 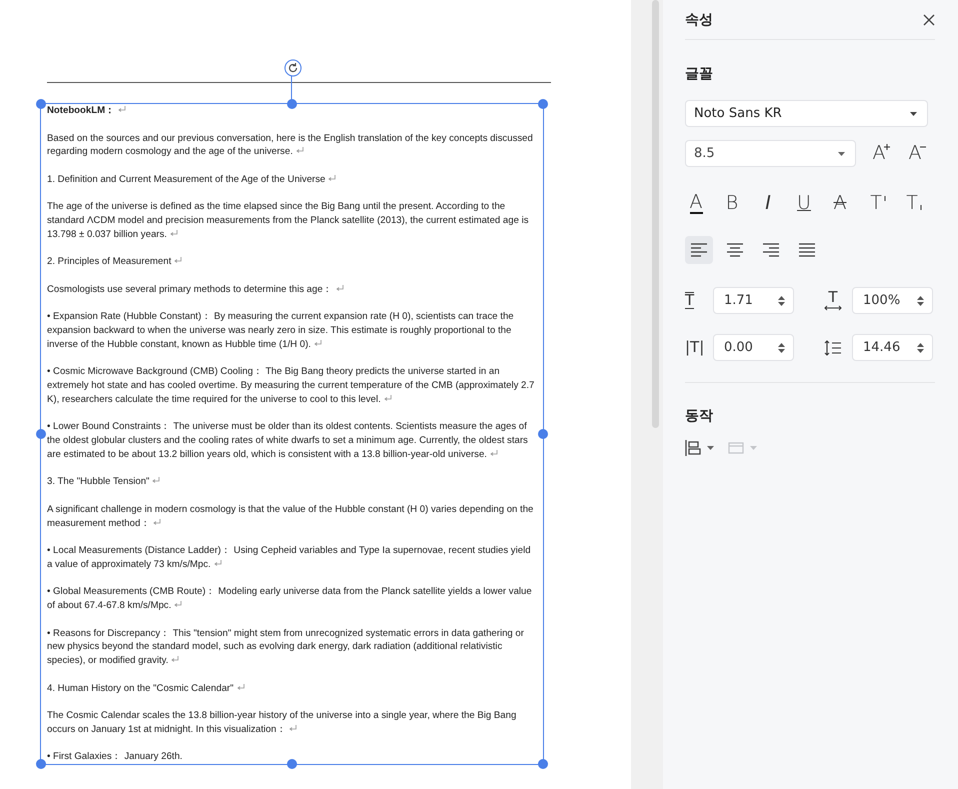 I want to click on panel-title: 속성, so click(x=699, y=19).